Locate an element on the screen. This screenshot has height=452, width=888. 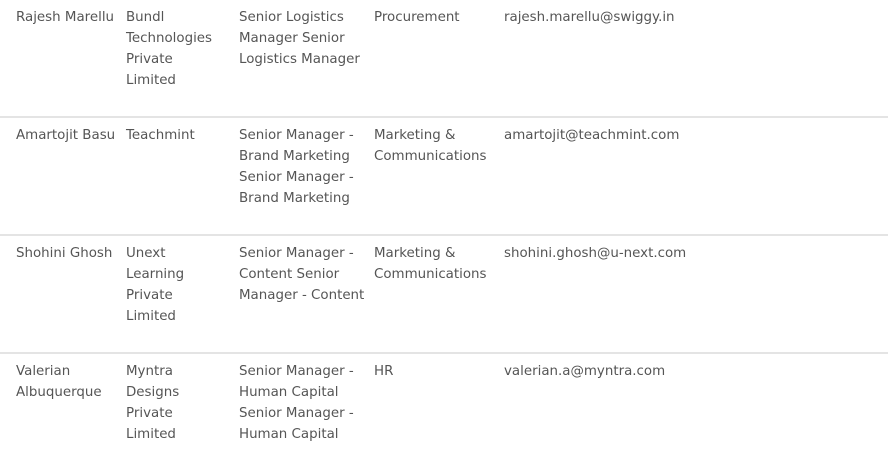
contact-company: Myntra Designs Private Limited is located at coordinates (153, 403).